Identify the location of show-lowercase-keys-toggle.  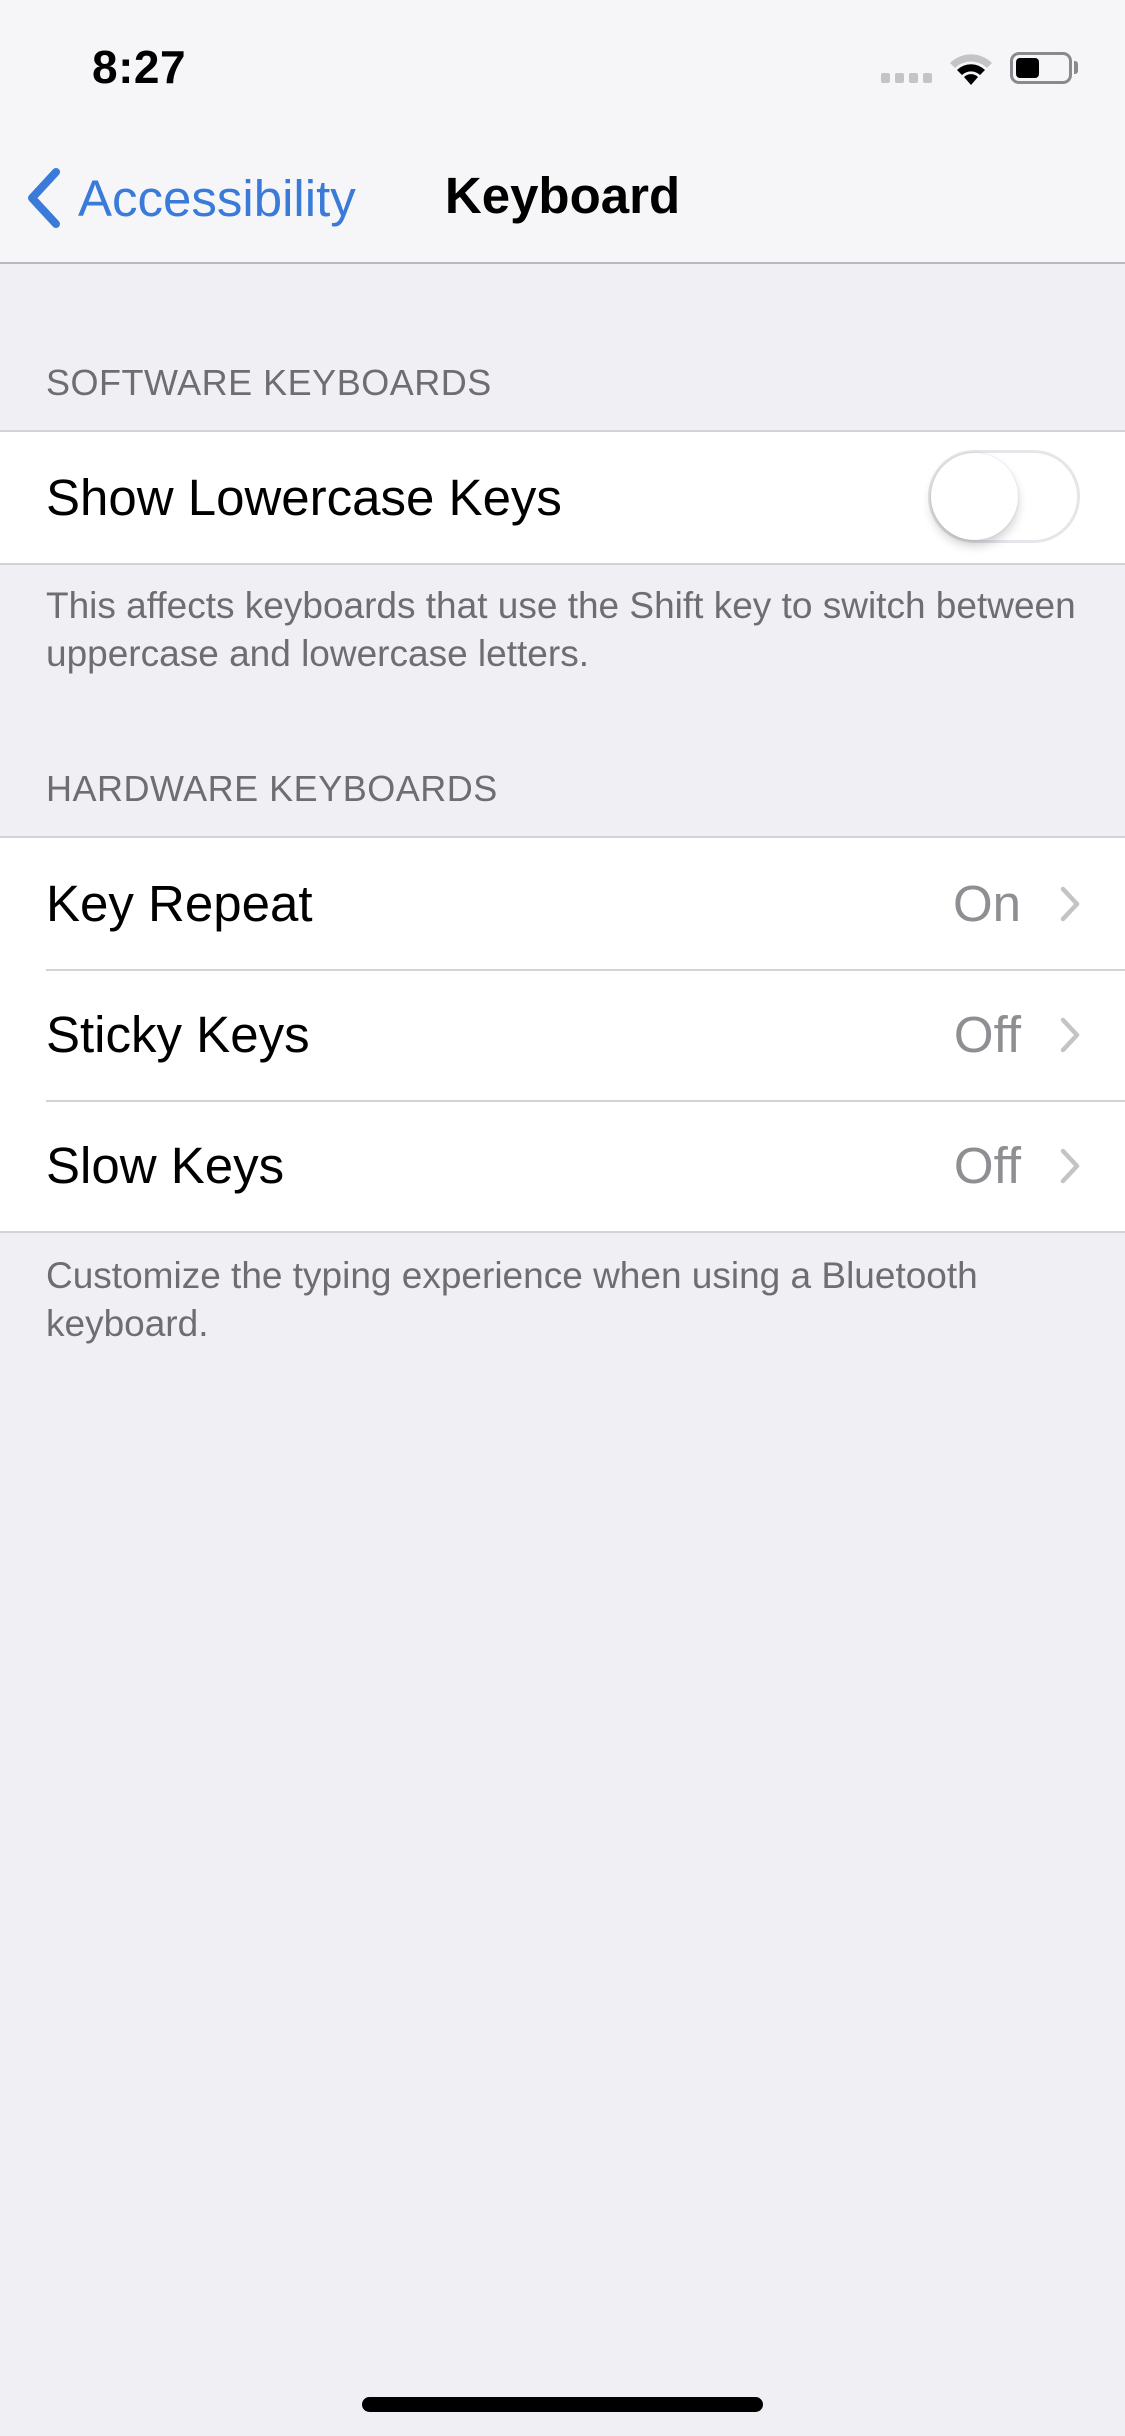
(1004, 496).